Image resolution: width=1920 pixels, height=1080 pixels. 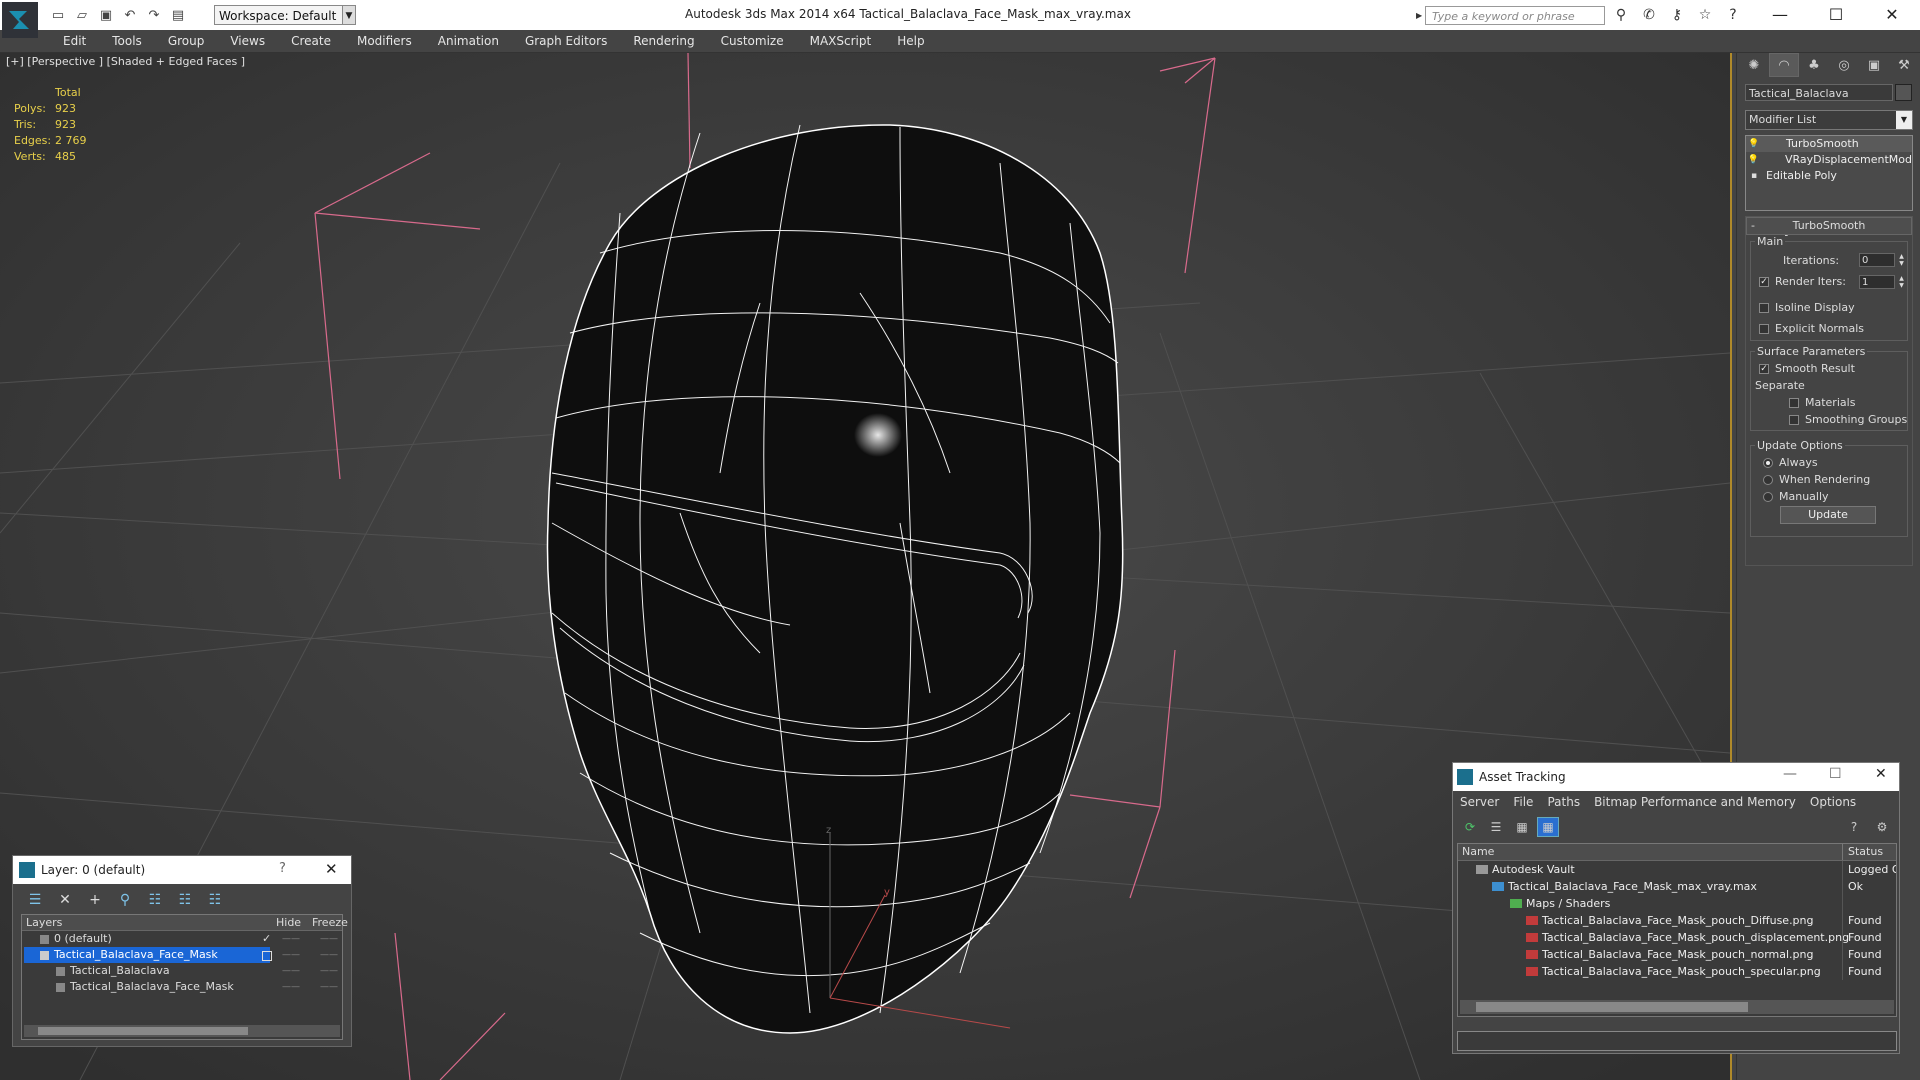 I want to click on layer-row-selected: Tactical_Balaclava_Face_Mask —— ——, so click(x=182, y=955).